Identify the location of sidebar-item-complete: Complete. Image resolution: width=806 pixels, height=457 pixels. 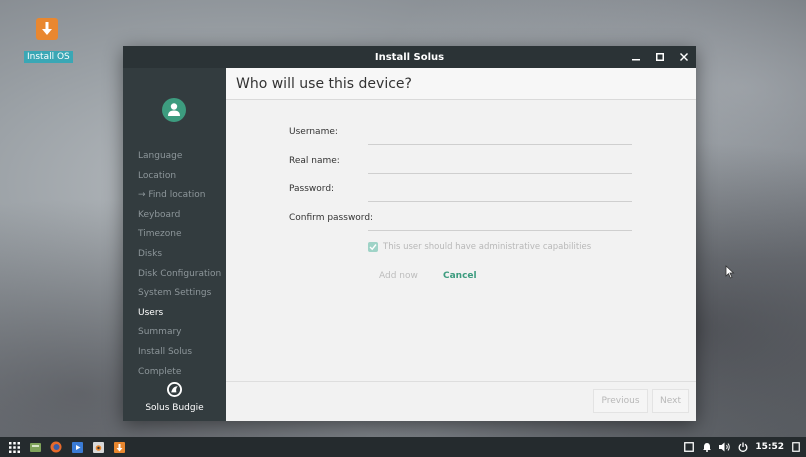
(179, 373).